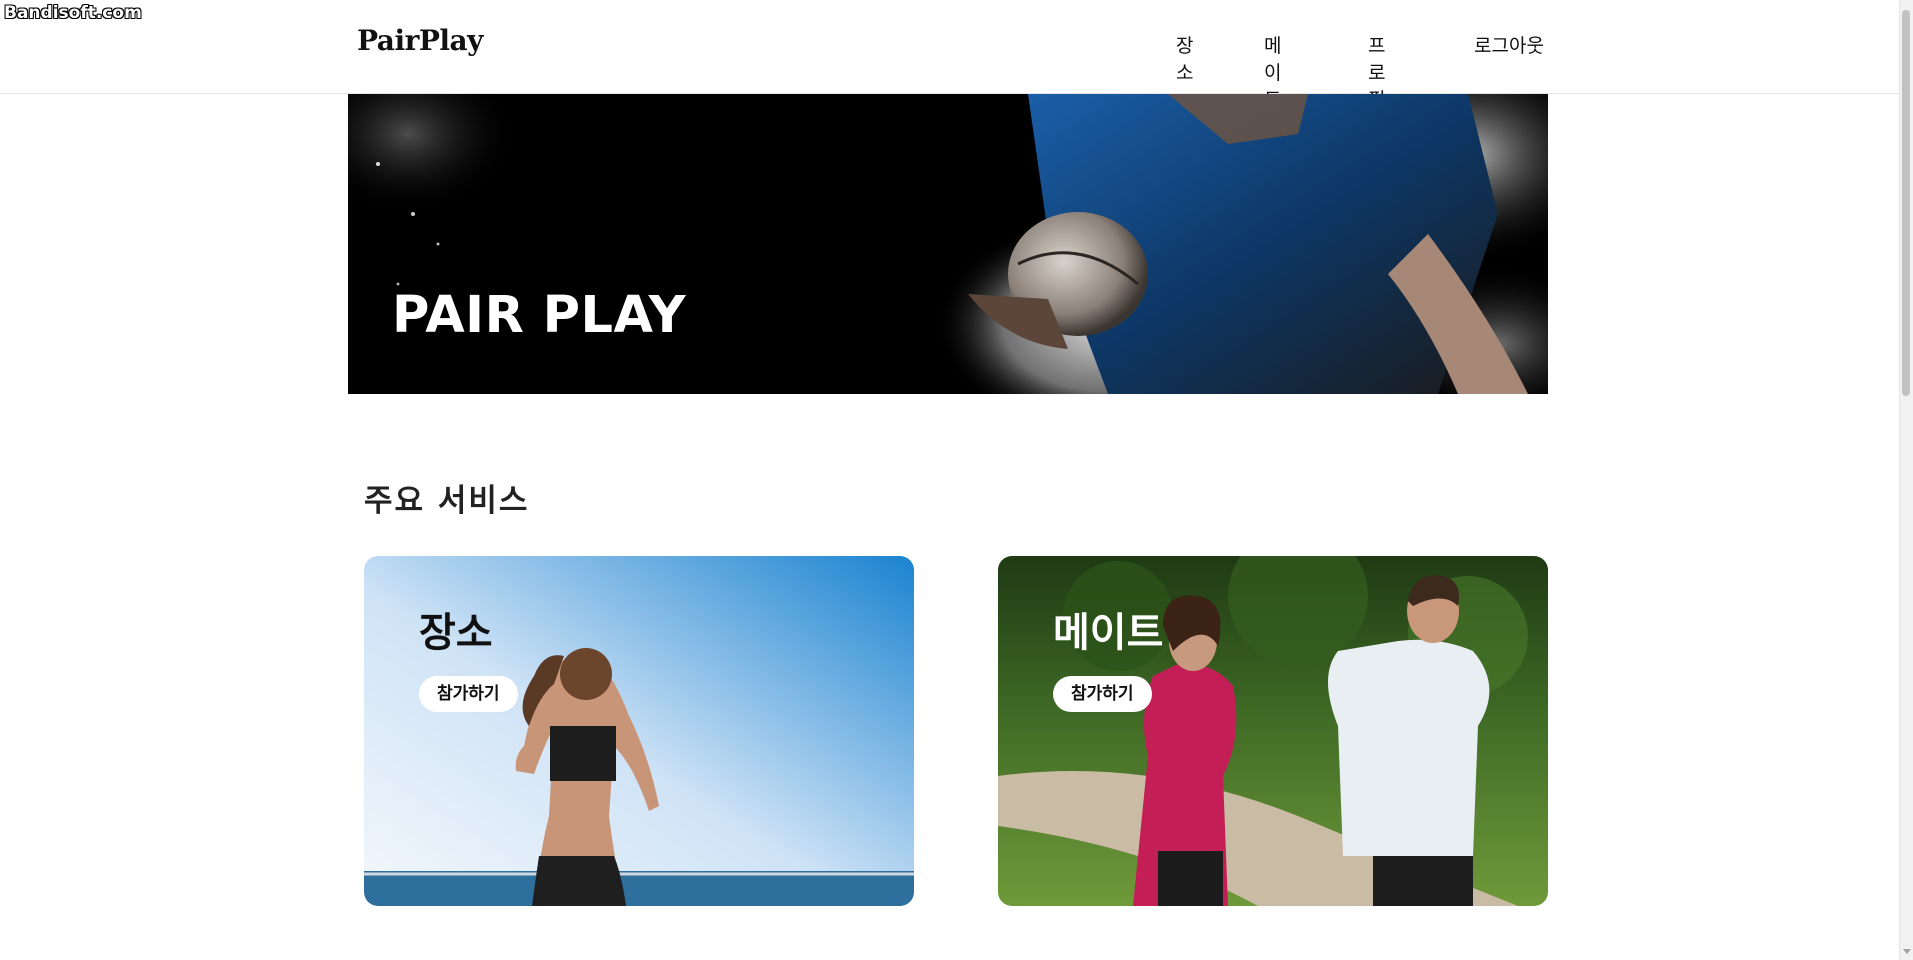 The image size is (1913, 960). I want to click on join-button-mate: 참가하기, so click(1102, 694).